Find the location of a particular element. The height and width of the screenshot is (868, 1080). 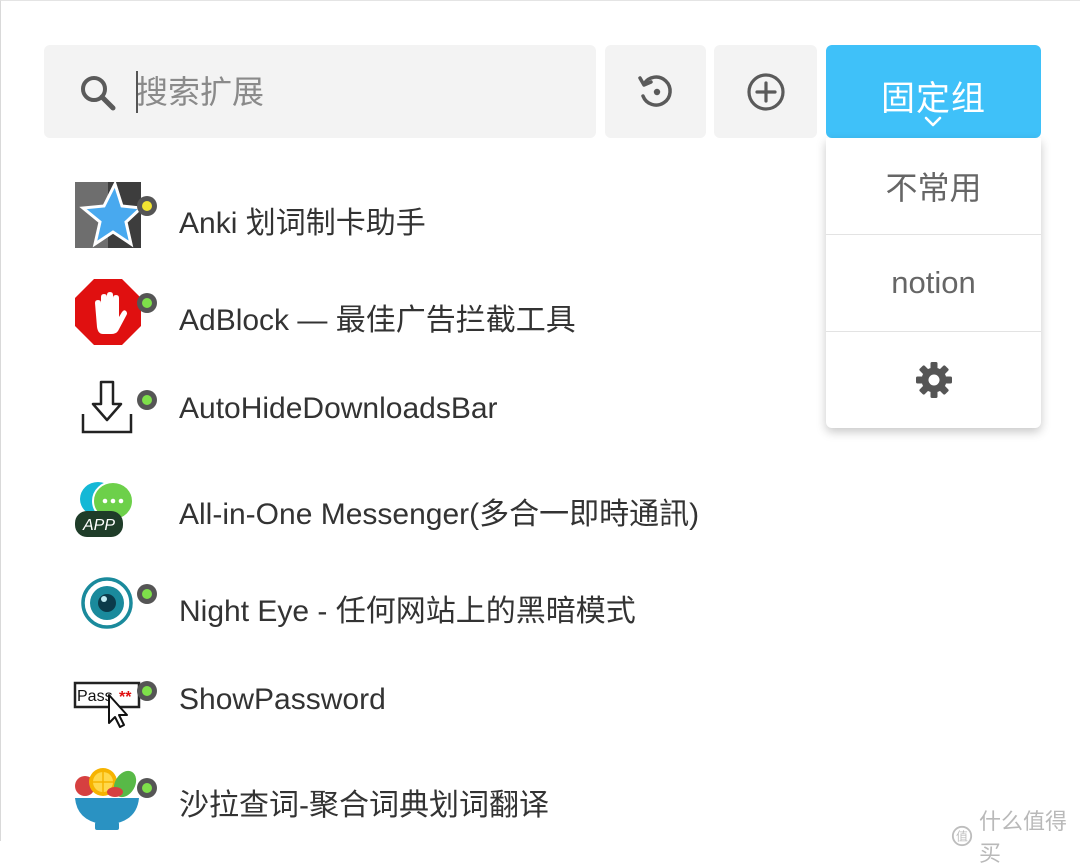

search-icon is located at coordinates (98, 93).